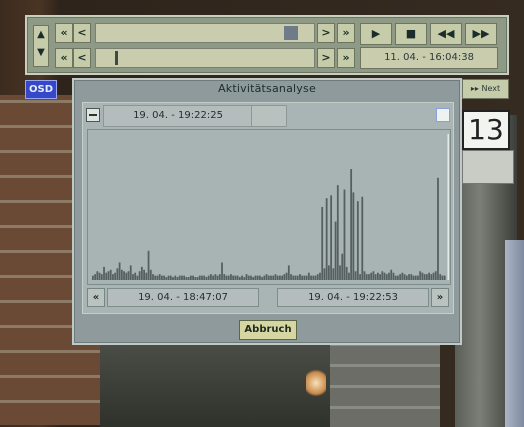  I want to click on window-edge, so click(514, 333).